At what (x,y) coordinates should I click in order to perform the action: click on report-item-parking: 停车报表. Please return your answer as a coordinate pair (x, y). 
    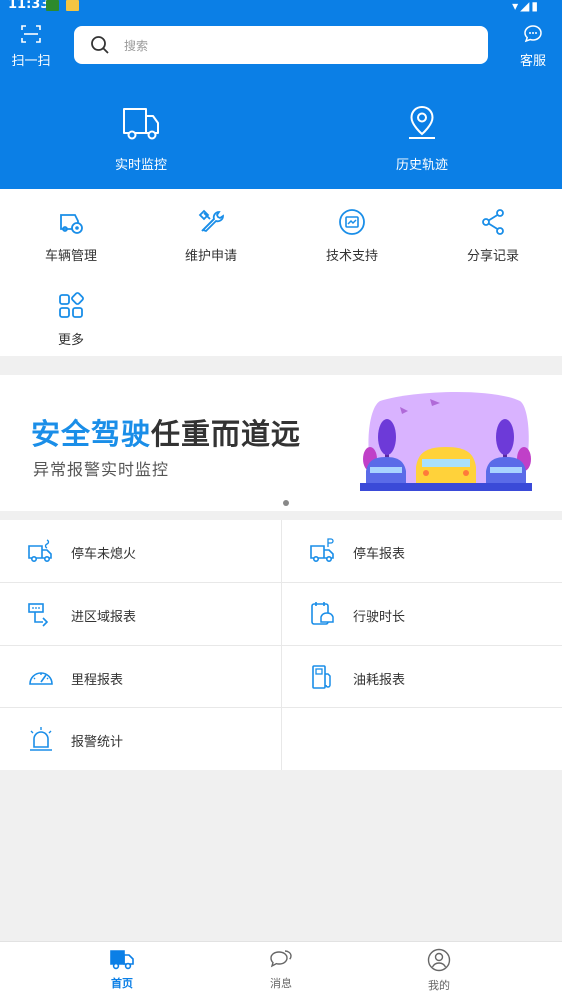
    Looking at the image, I should click on (422, 551).